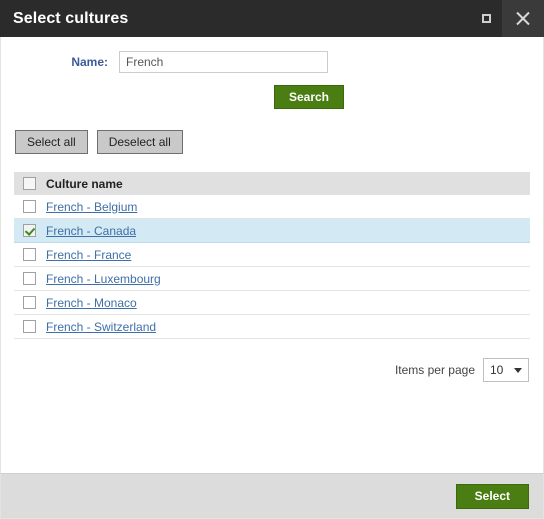 The height and width of the screenshot is (519, 544). I want to click on culture-name-link: French - Switzerland, so click(101, 327).